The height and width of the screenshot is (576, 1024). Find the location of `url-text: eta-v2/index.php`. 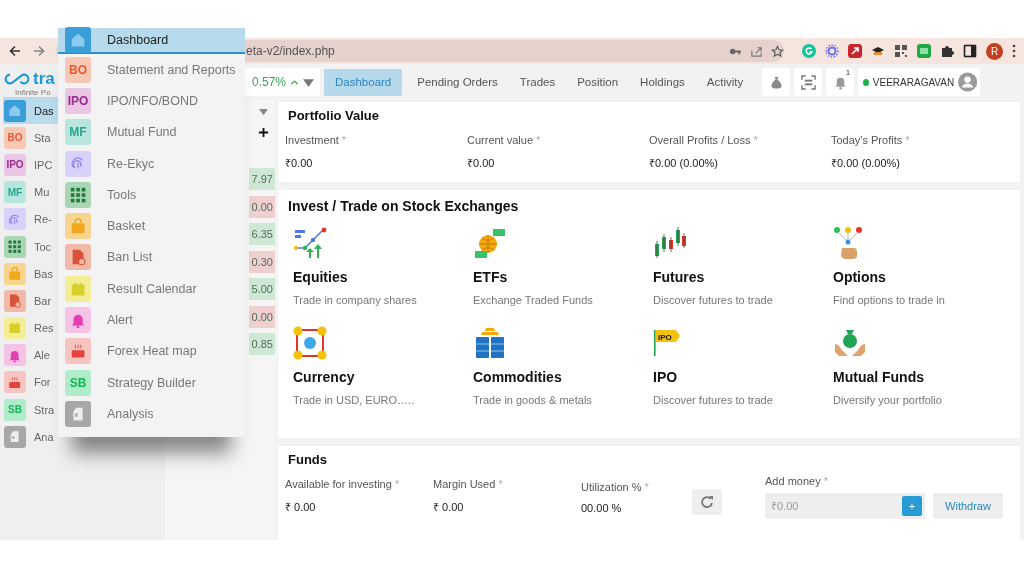

url-text: eta-v2/index.php is located at coordinates (291, 51).